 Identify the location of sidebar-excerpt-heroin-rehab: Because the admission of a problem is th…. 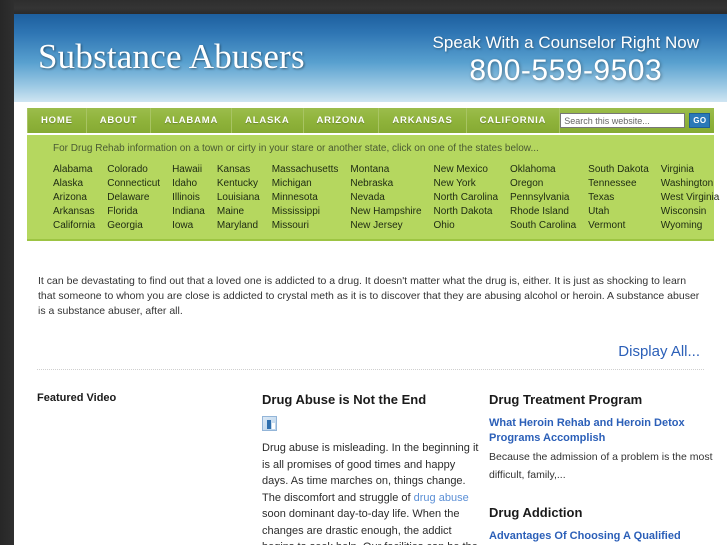
(601, 466).